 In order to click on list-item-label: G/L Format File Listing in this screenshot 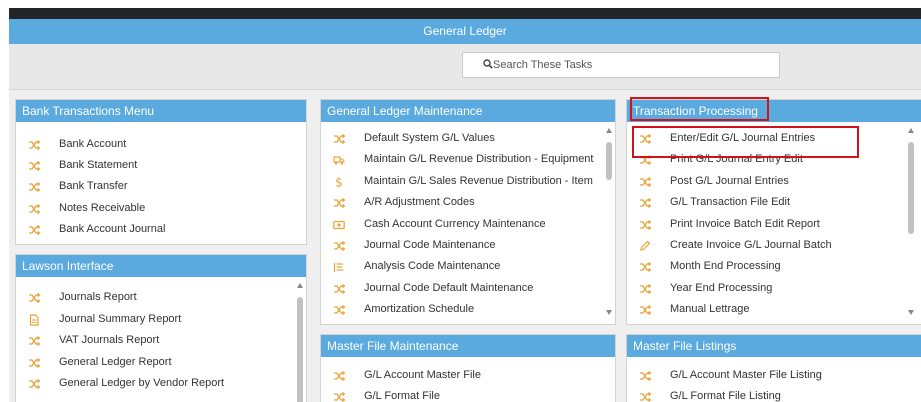, I will do `click(725, 396)`.